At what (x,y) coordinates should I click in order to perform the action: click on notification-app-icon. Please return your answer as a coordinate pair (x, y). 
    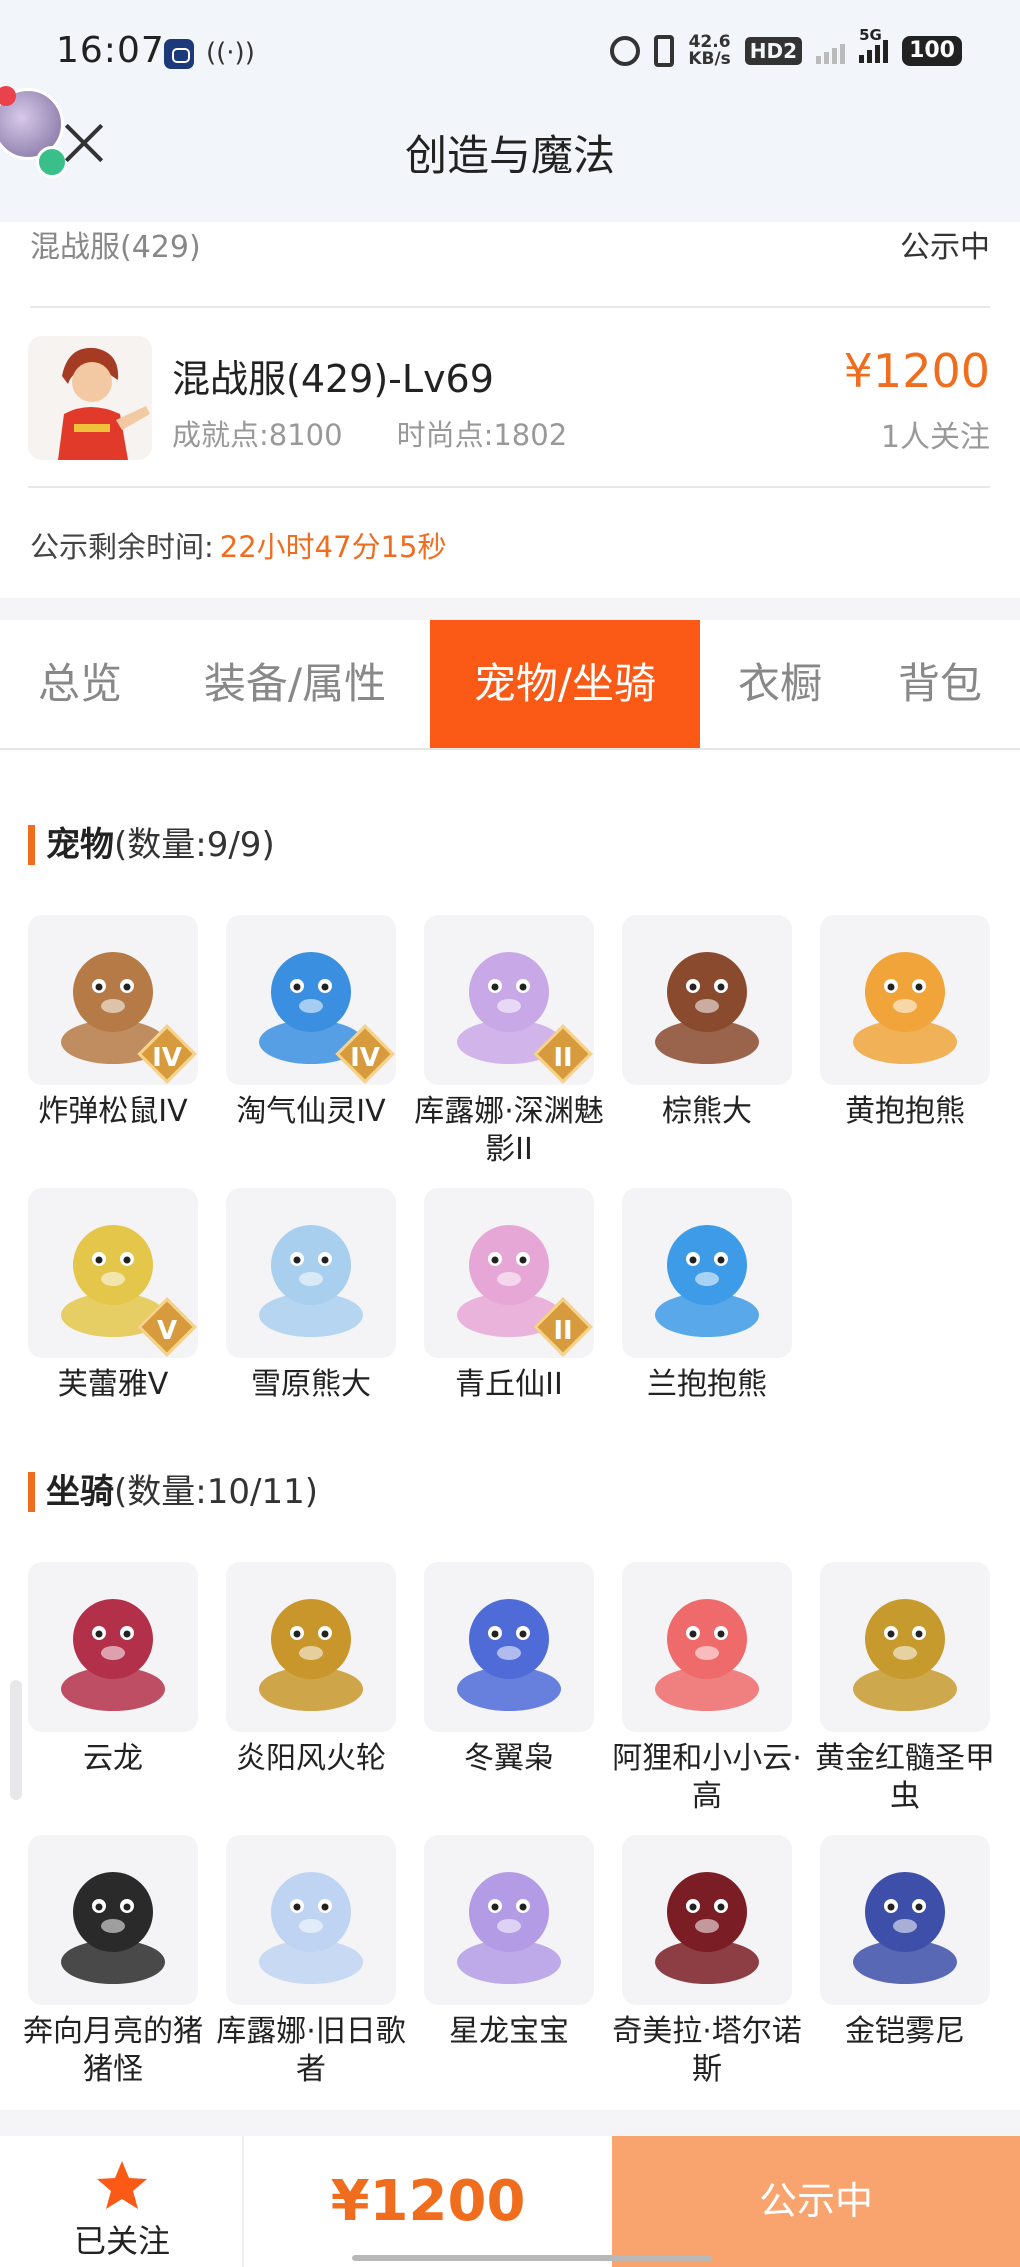
    Looking at the image, I should click on (179, 54).